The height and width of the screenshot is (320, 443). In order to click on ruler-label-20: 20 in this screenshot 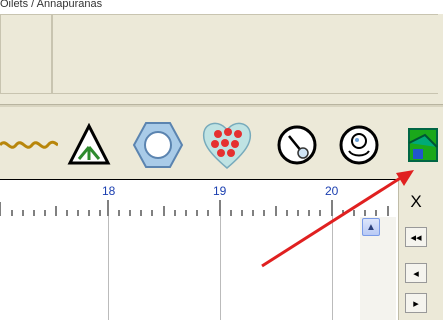, I will do `click(332, 191)`.